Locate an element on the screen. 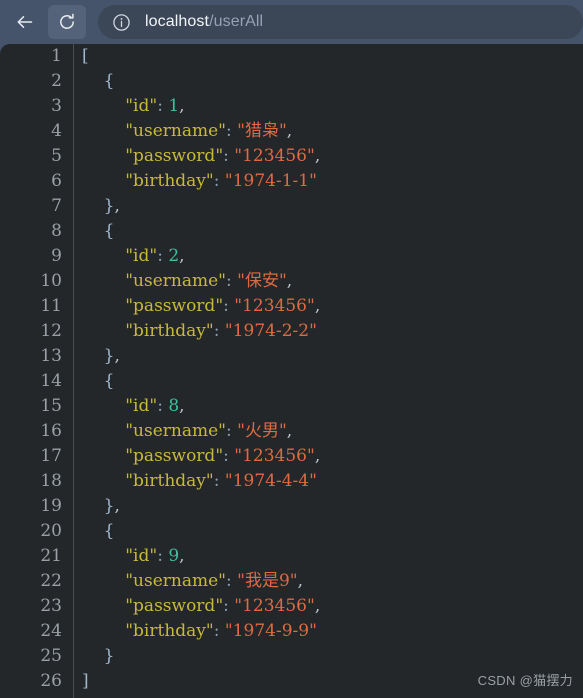 This screenshot has height=698, width=583. line-number: 8 is located at coordinates (56, 231).